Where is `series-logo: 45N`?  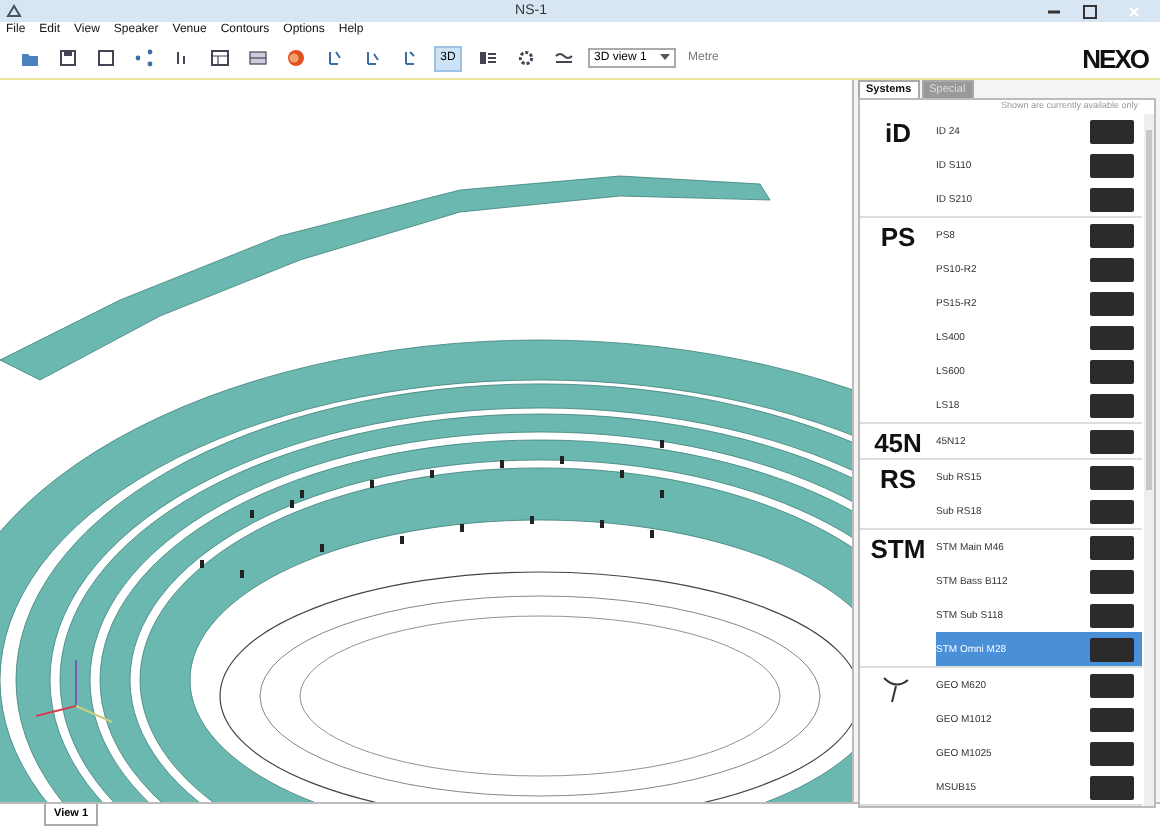 series-logo: 45N is located at coordinates (898, 443).